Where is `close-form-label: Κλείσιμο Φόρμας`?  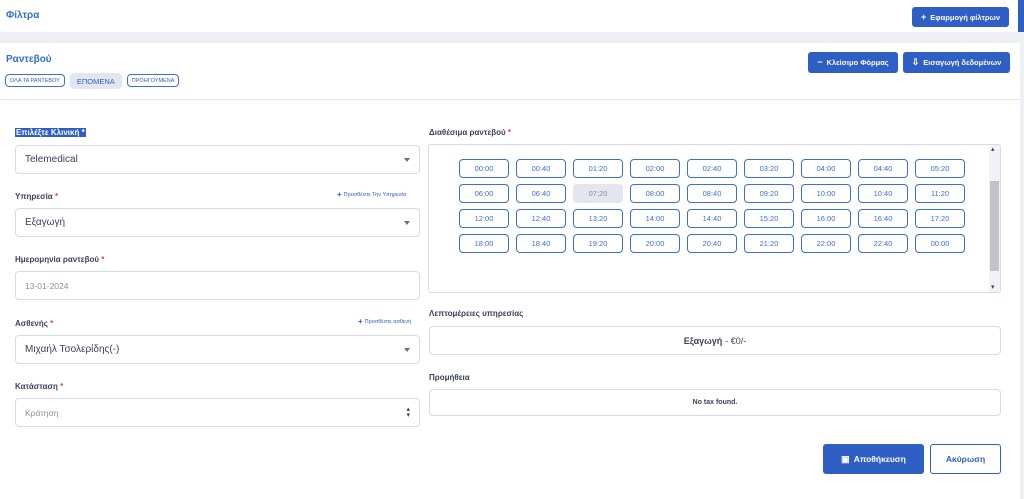
close-form-label: Κλείσιμο Φόρμας is located at coordinates (857, 62).